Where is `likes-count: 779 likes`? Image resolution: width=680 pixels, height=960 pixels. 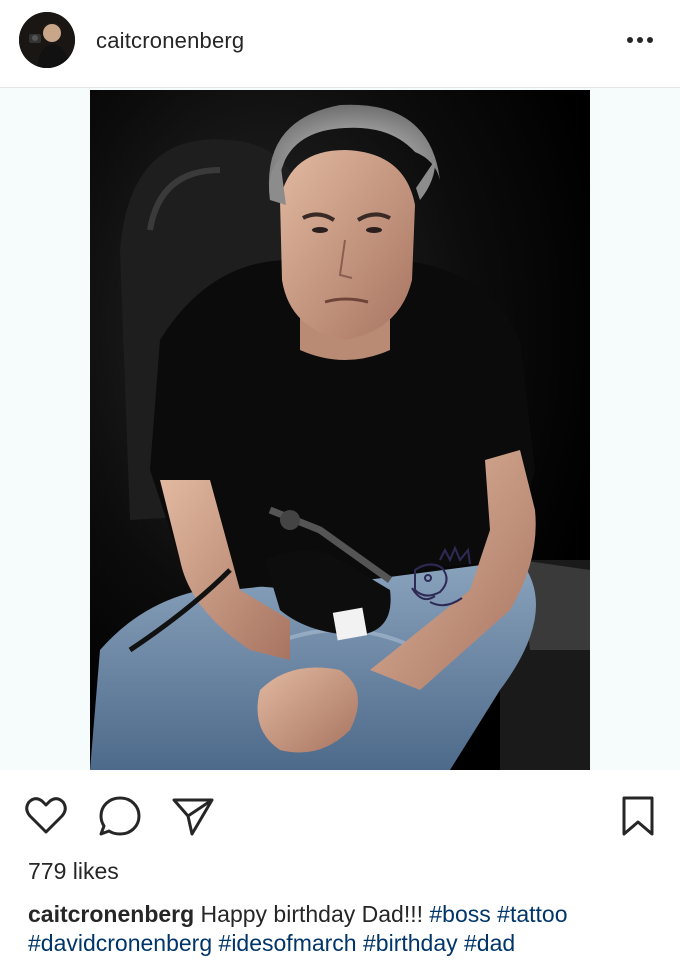
likes-count: 779 likes is located at coordinates (73, 871).